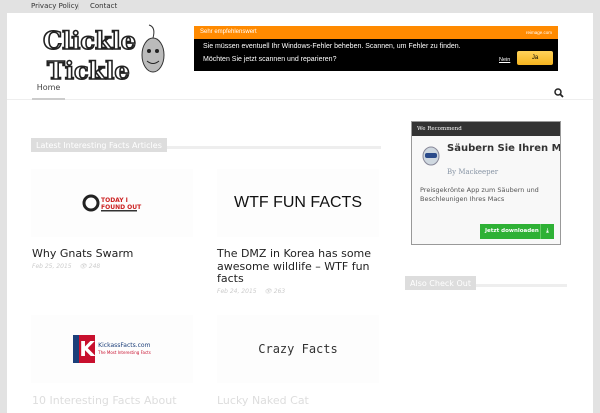 Image resolution: width=600 pixels, height=413 pixels. I want to click on ad-header-text: Sehr empfehlenswert, so click(228, 32).